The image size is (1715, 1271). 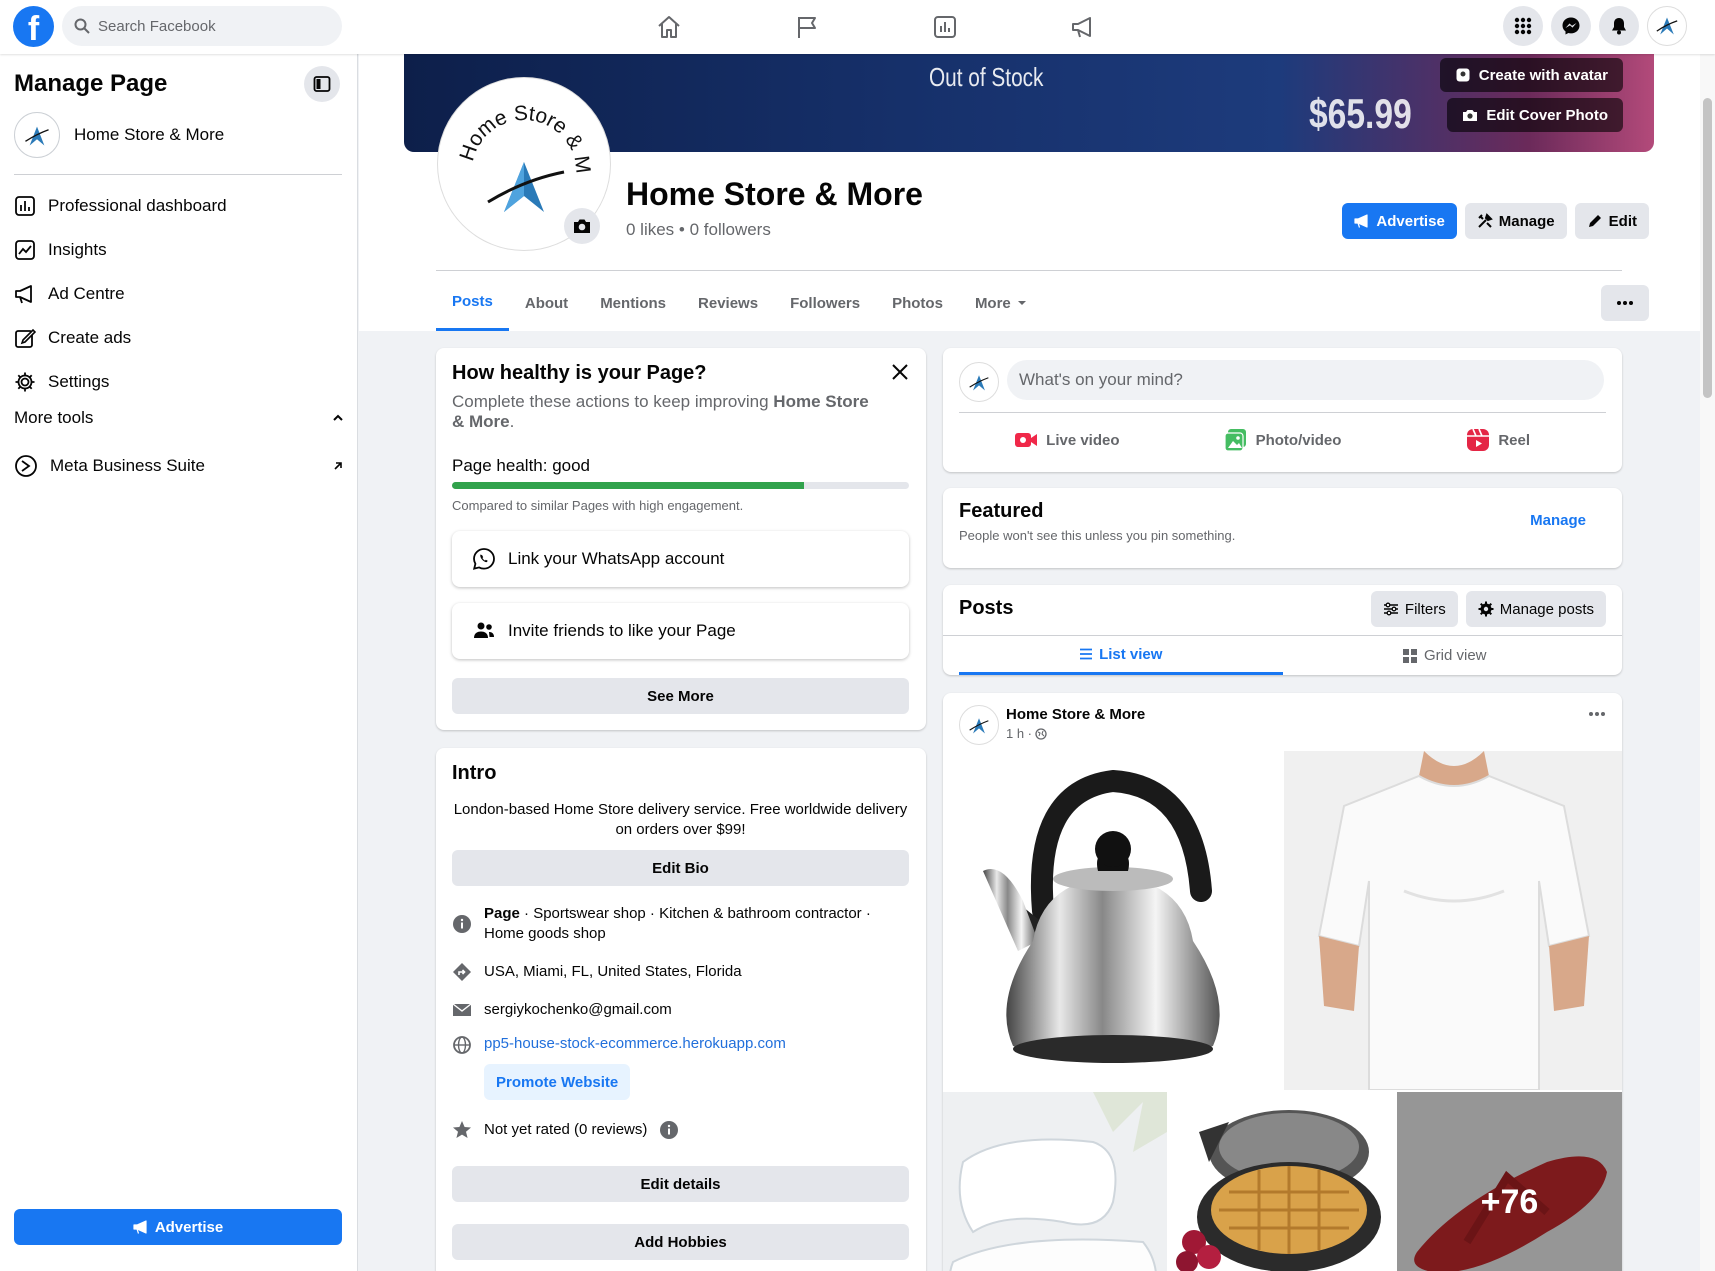 I want to click on sidebar-item-settings: Settings, so click(x=179, y=382).